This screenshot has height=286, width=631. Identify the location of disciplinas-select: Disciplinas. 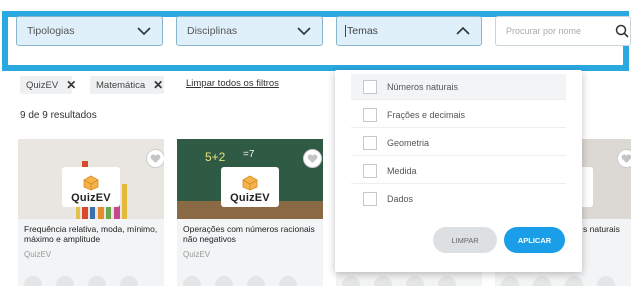
(249, 31).